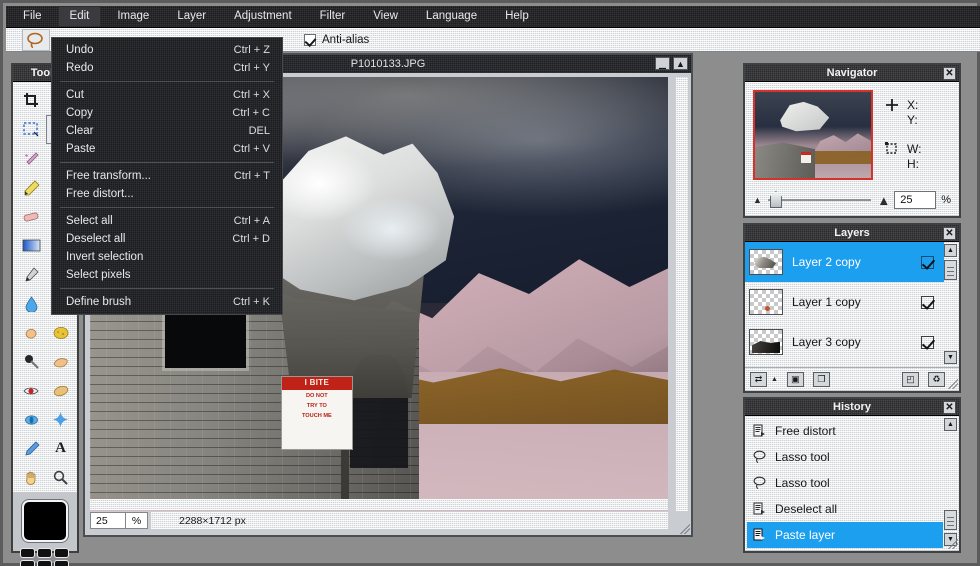 The height and width of the screenshot is (566, 980). Describe the element at coordinates (950, 304) in the screenshot. I see `layers-scrollbar: ▲ ▼` at that location.